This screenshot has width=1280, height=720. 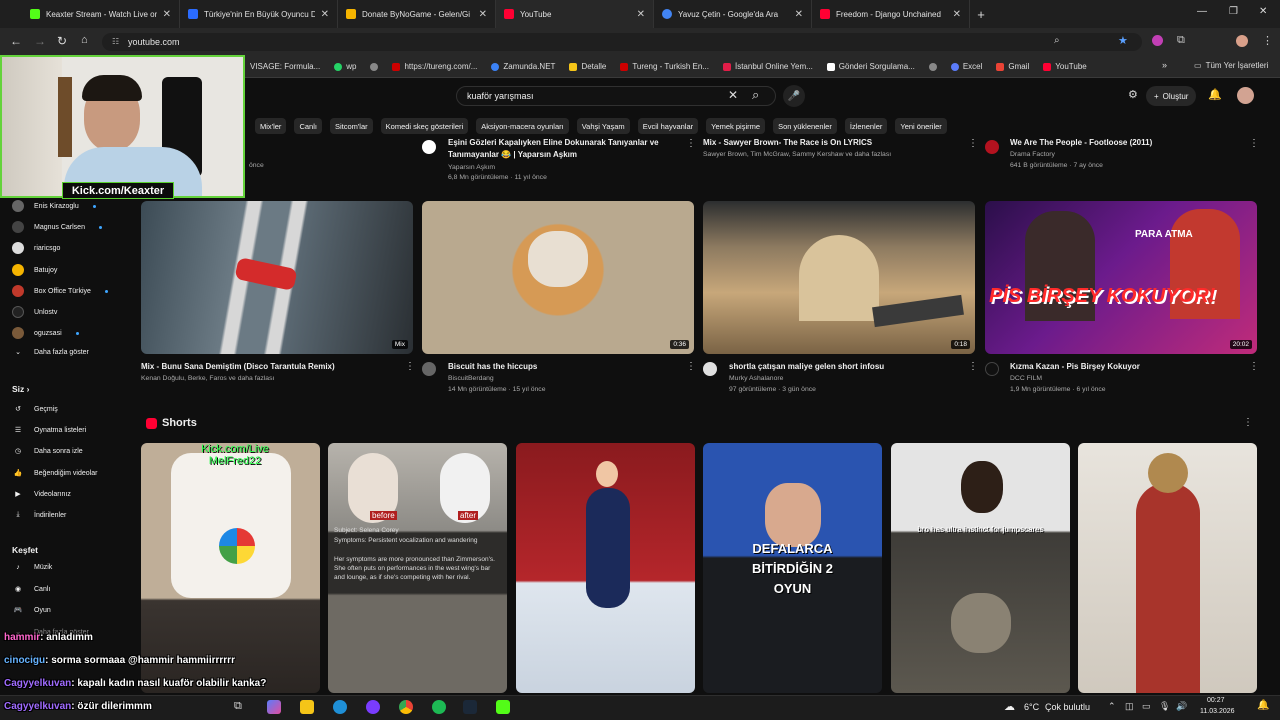 What do you see at coordinates (1216, 700) in the screenshot?
I see `clock-time: 00:27` at bounding box center [1216, 700].